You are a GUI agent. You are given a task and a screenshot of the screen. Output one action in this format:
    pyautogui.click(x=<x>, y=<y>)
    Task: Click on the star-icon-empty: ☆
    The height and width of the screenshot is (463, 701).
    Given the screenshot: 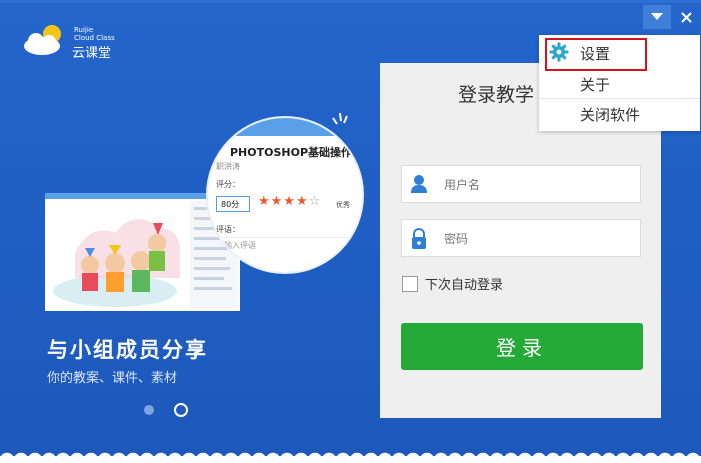 What is the action you would take?
    pyautogui.click(x=315, y=201)
    